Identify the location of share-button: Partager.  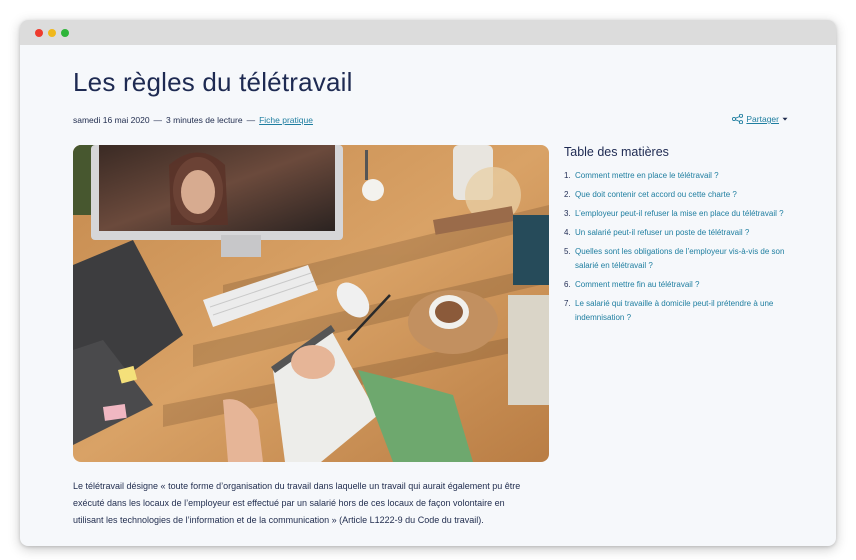
(760, 119).